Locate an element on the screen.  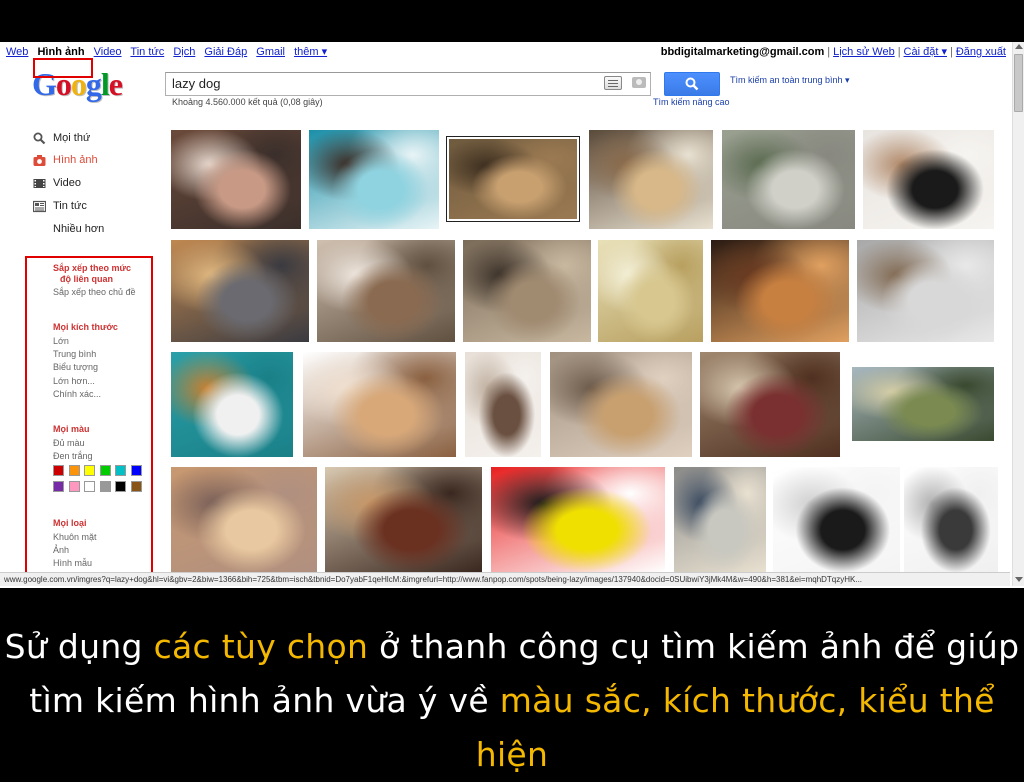
logo-highlight-box is located at coordinates (63, 68).